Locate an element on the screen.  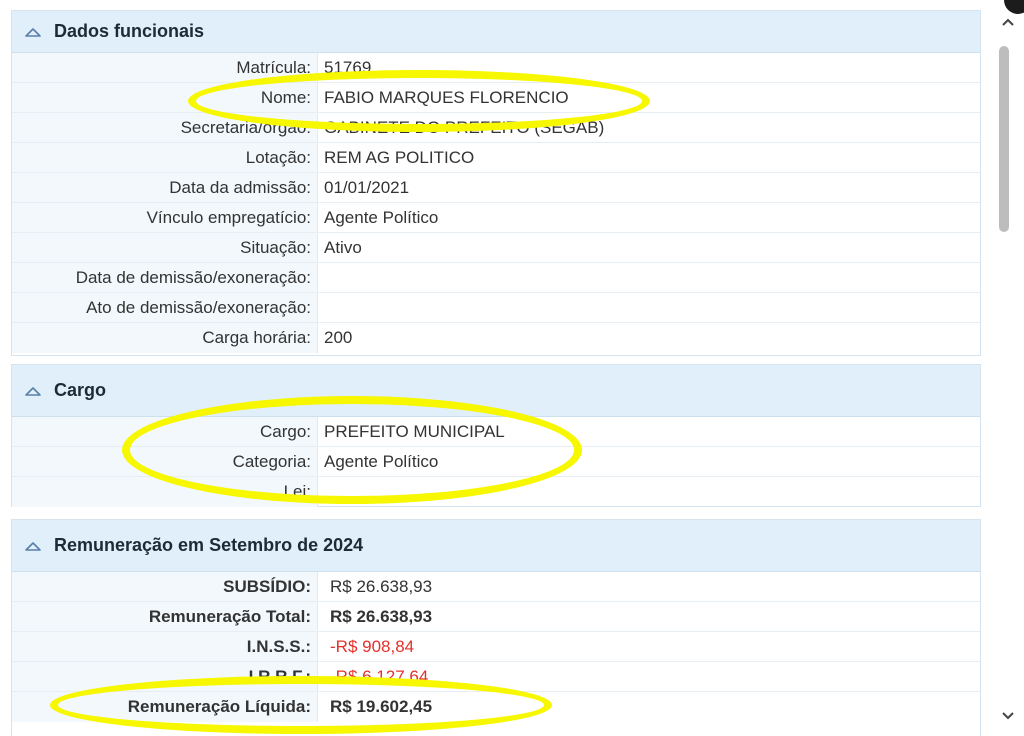
field-label: SUBSÍDIO: is located at coordinates (165, 586).